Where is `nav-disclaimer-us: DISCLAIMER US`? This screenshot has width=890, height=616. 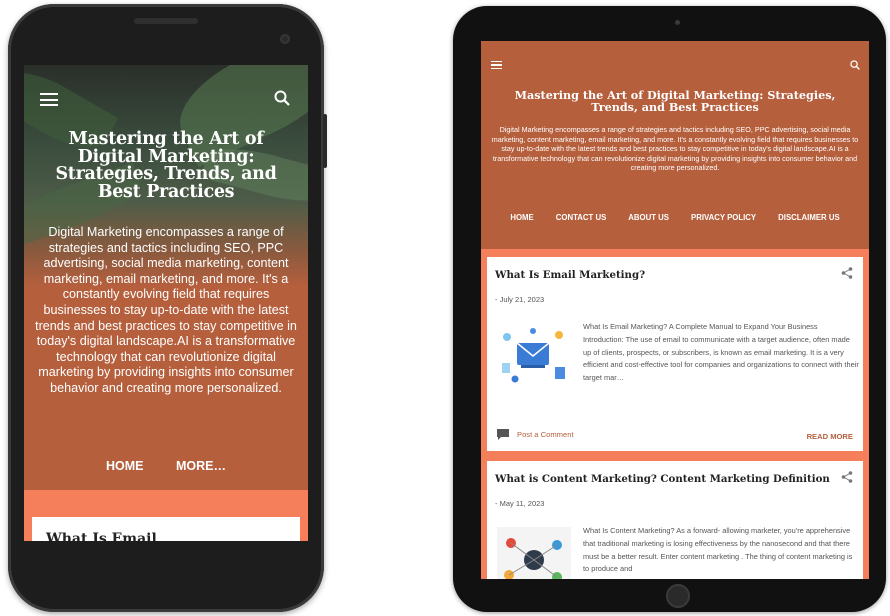 nav-disclaimer-us: DISCLAIMER US is located at coordinates (809, 217).